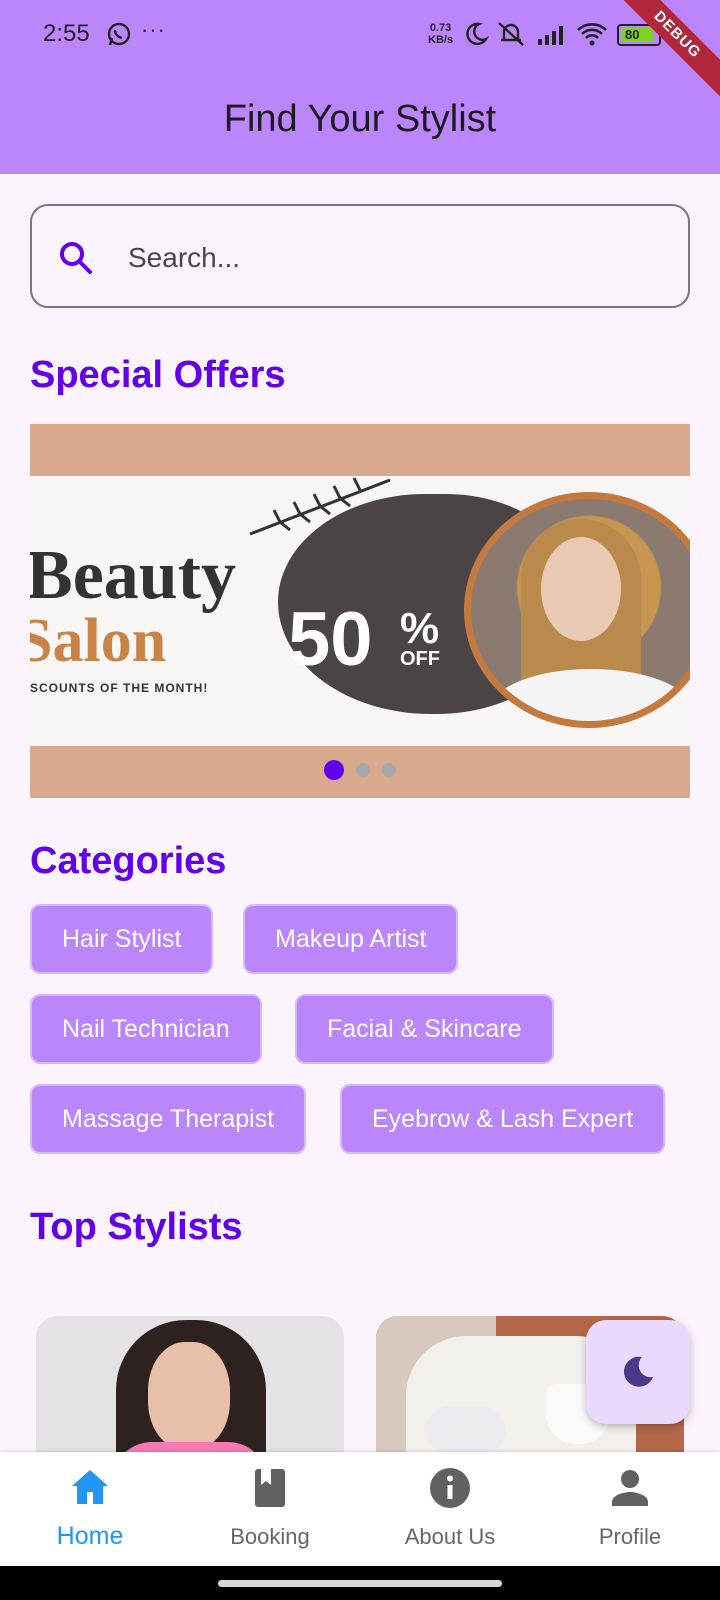  I want to click on nav-label-booking: Booking, so click(270, 1536).